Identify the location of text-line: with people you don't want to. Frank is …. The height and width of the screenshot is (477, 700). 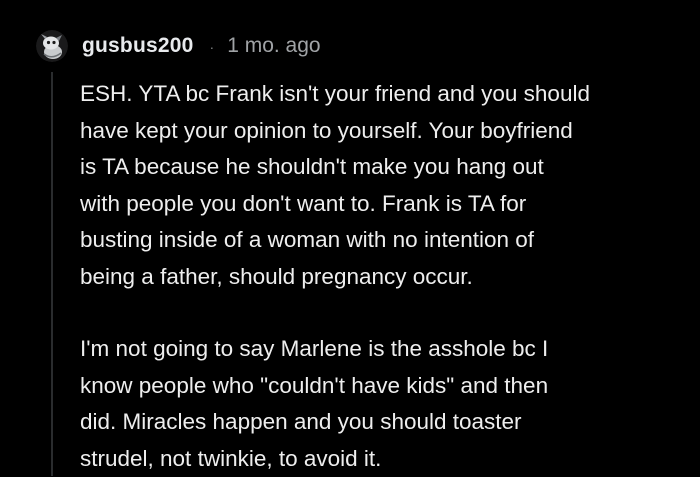
(380, 204).